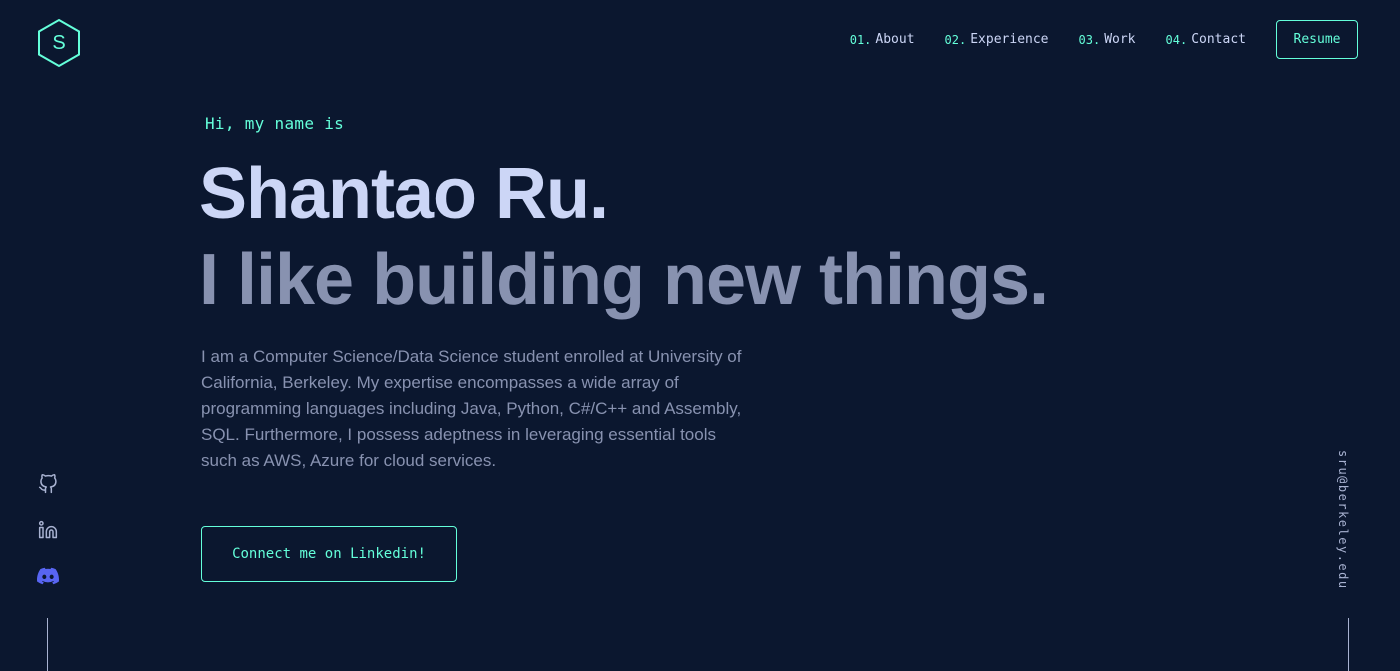 This screenshot has height=671, width=1400. What do you see at coordinates (895, 39) in the screenshot?
I see `nav-label: About` at bounding box center [895, 39].